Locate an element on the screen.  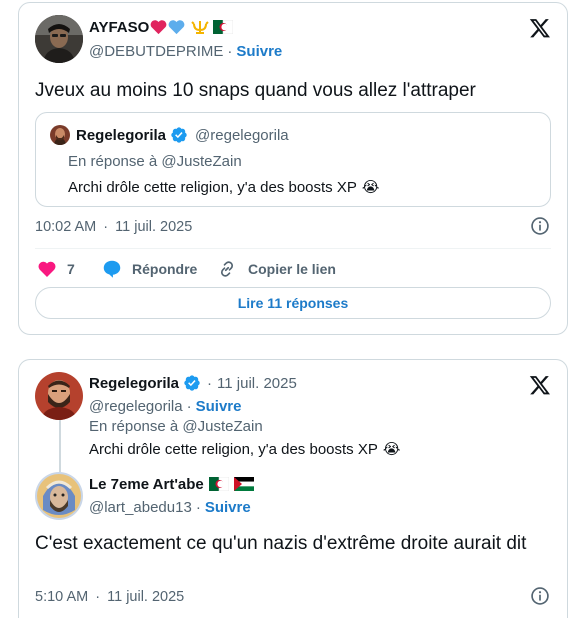
author-name: AYFASO is located at coordinates (119, 27).